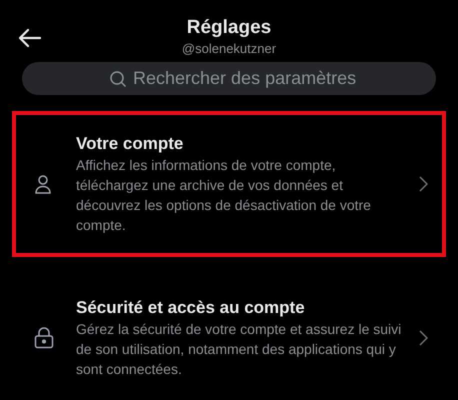 The width and height of the screenshot is (458, 400). I want to click on item-description: Affichez les informations de votre compte, téléchargez une archive de vos données et découvrez les options de désactivation de votre compte., so click(224, 195).